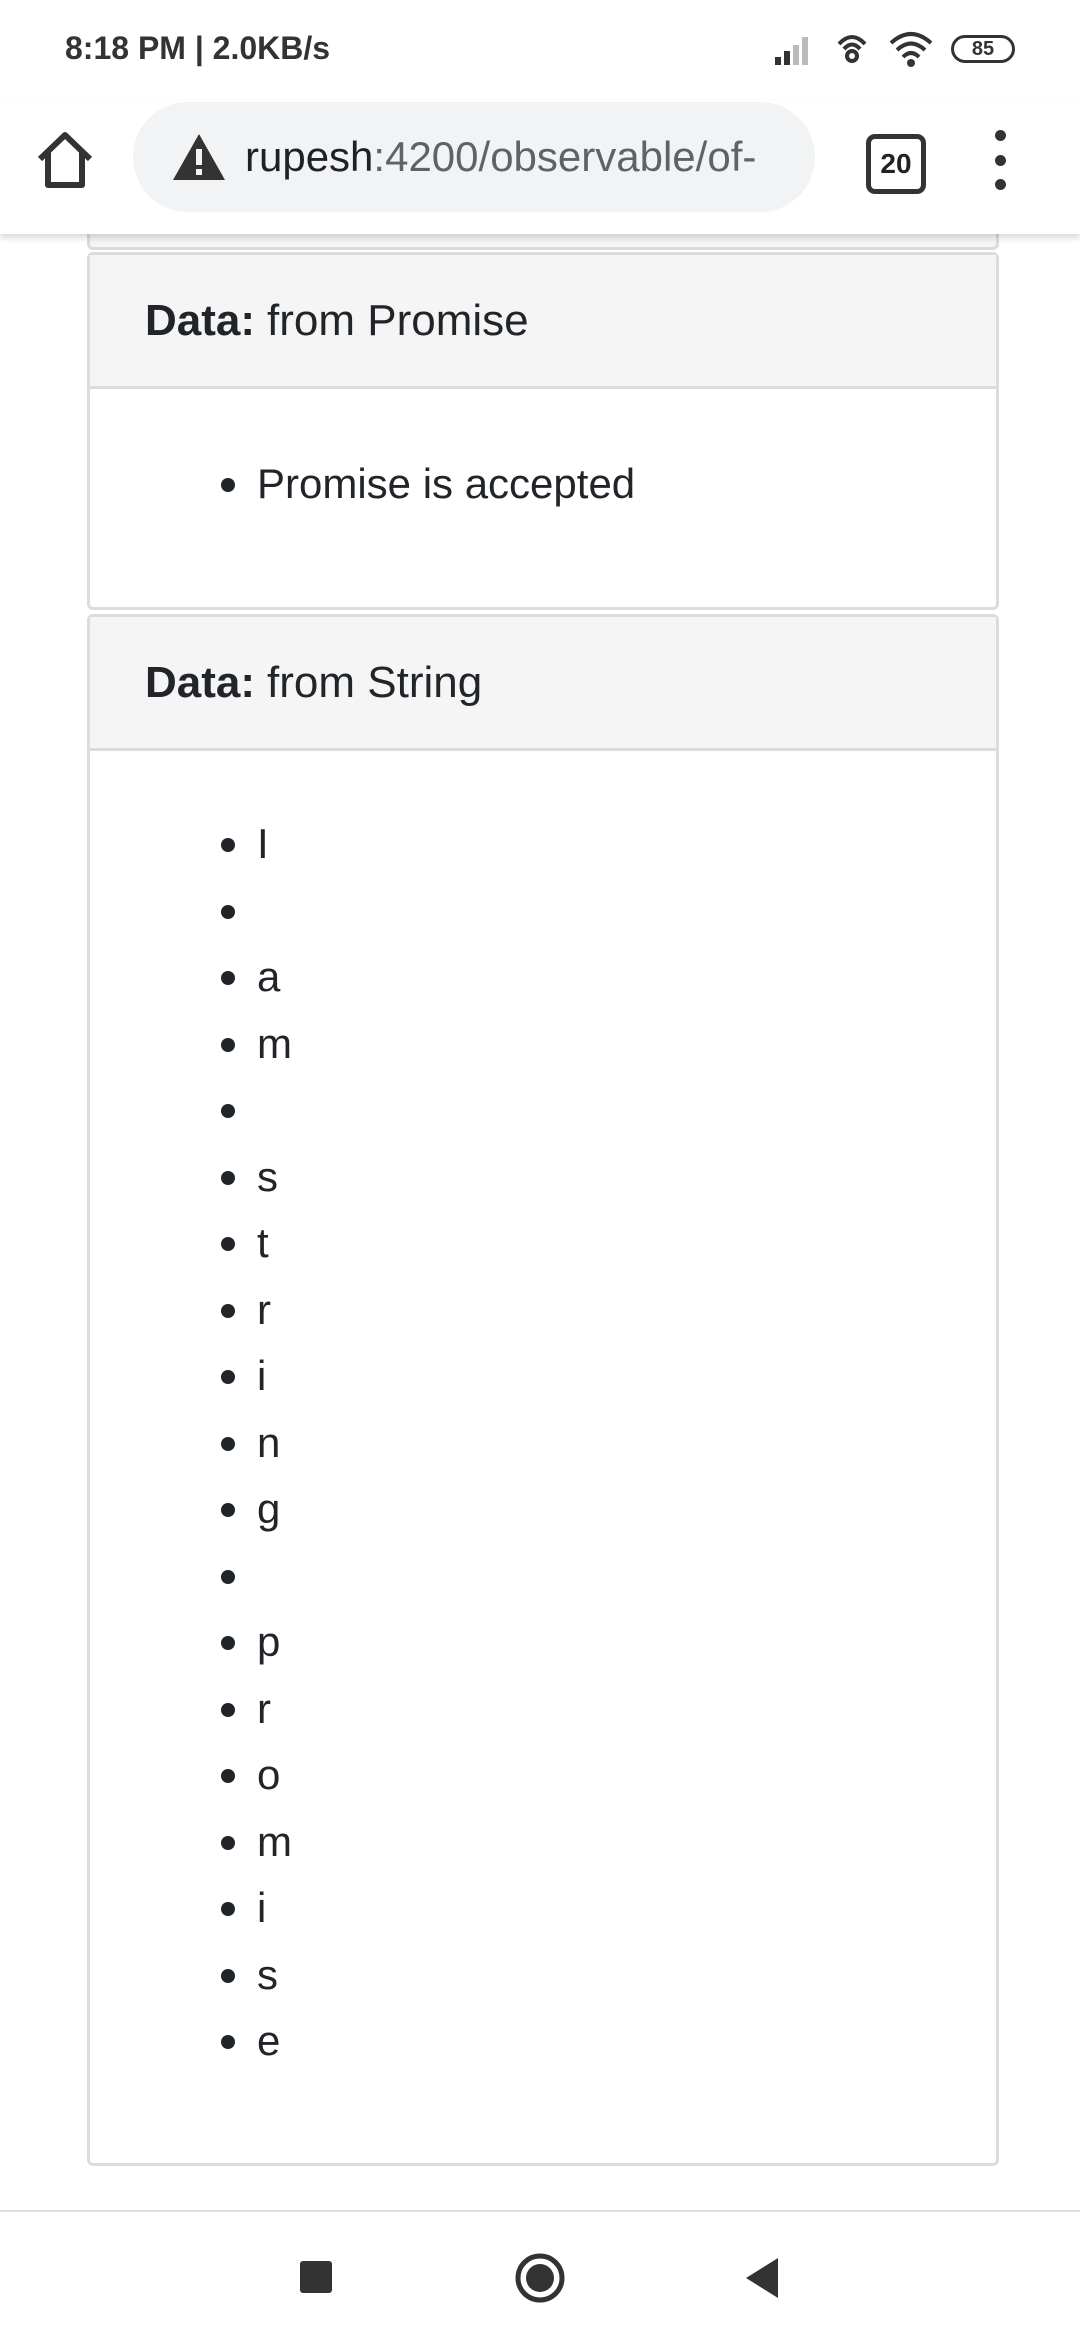  What do you see at coordinates (375, 682) in the screenshot?
I see `card-header-title: from String` at bounding box center [375, 682].